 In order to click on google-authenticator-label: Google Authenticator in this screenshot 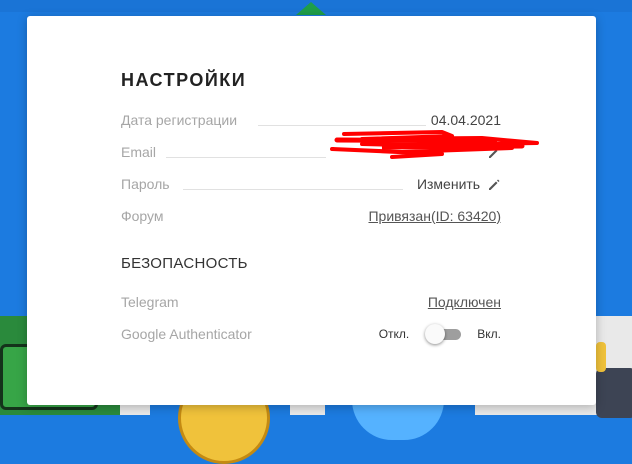, I will do `click(186, 334)`.